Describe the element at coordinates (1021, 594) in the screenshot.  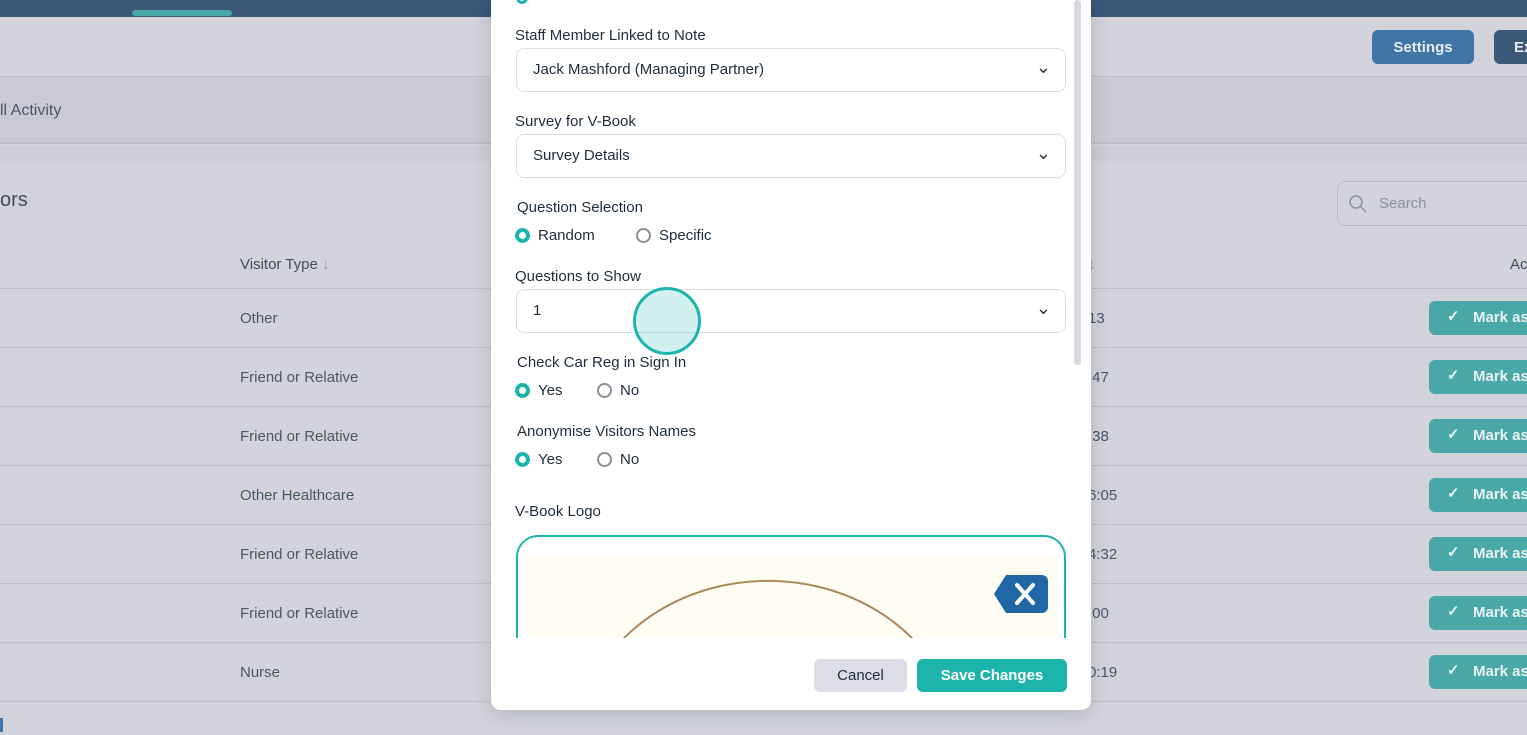
I see `remove-logo-icon` at that location.